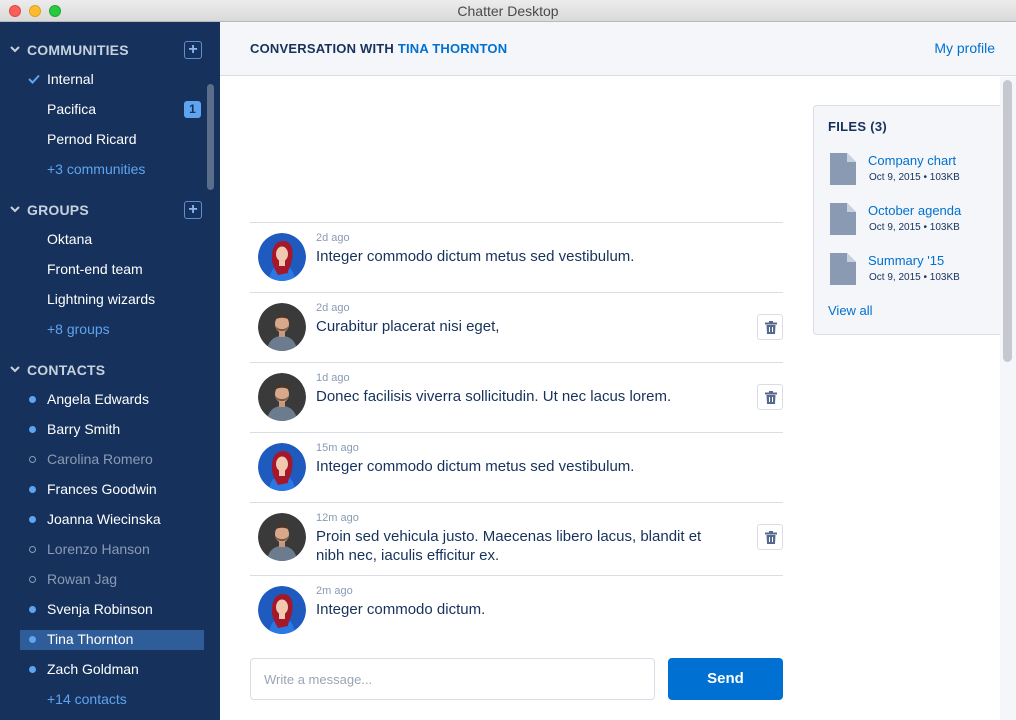 This screenshot has height=720, width=1016. Describe the element at coordinates (964, 48) in the screenshot. I see `my-profile-link: My profile` at that location.